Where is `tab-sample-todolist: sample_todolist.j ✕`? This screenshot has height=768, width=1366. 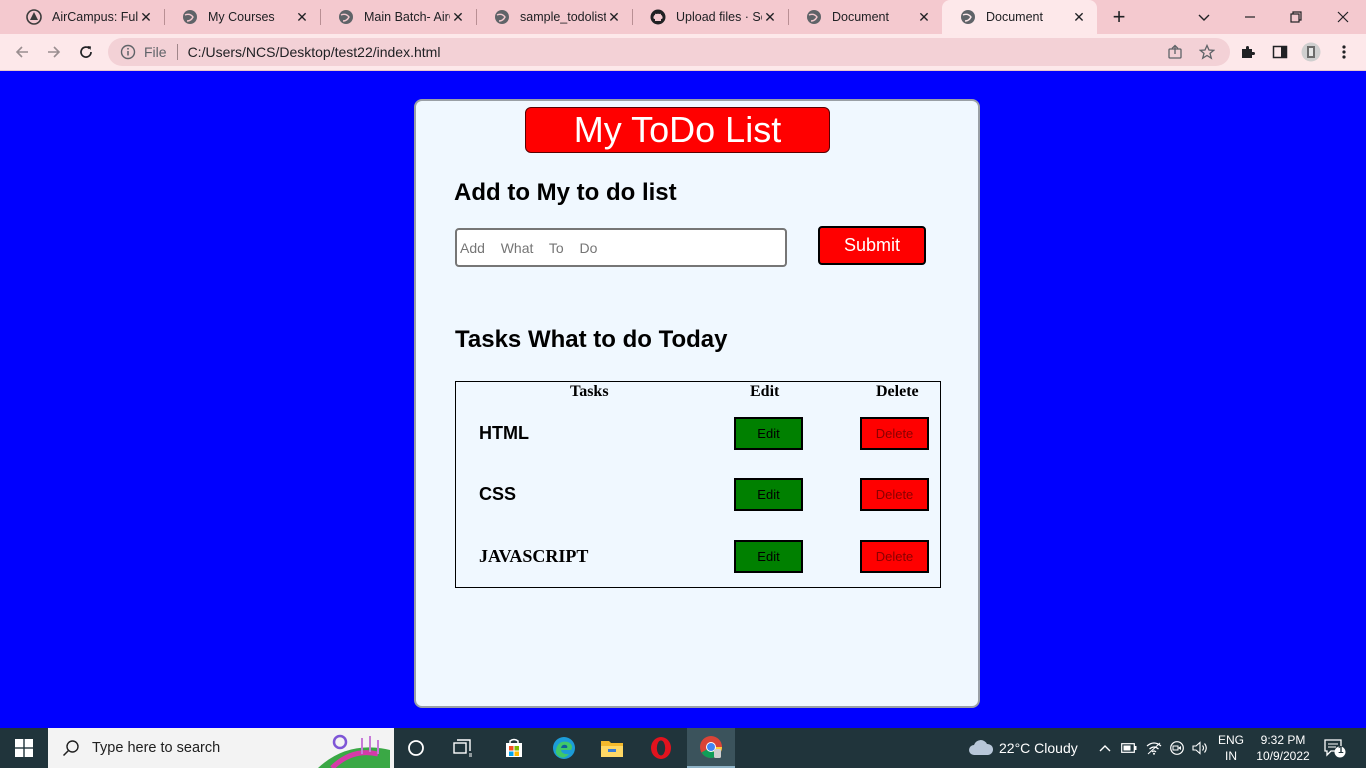 tab-sample-todolist: sample_todolist.j ✕ is located at coordinates (554, 17).